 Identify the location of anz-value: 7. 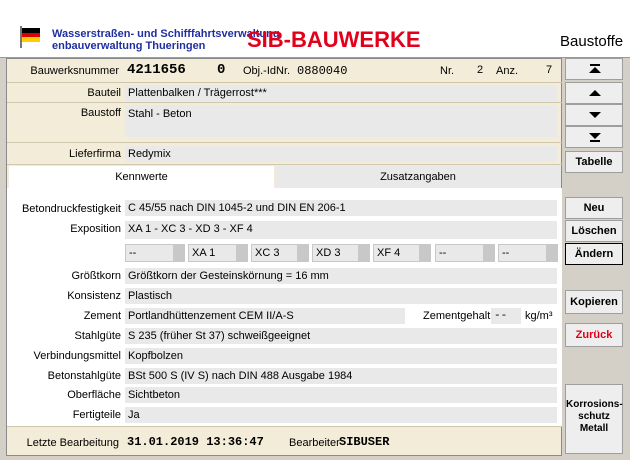
(549, 70).